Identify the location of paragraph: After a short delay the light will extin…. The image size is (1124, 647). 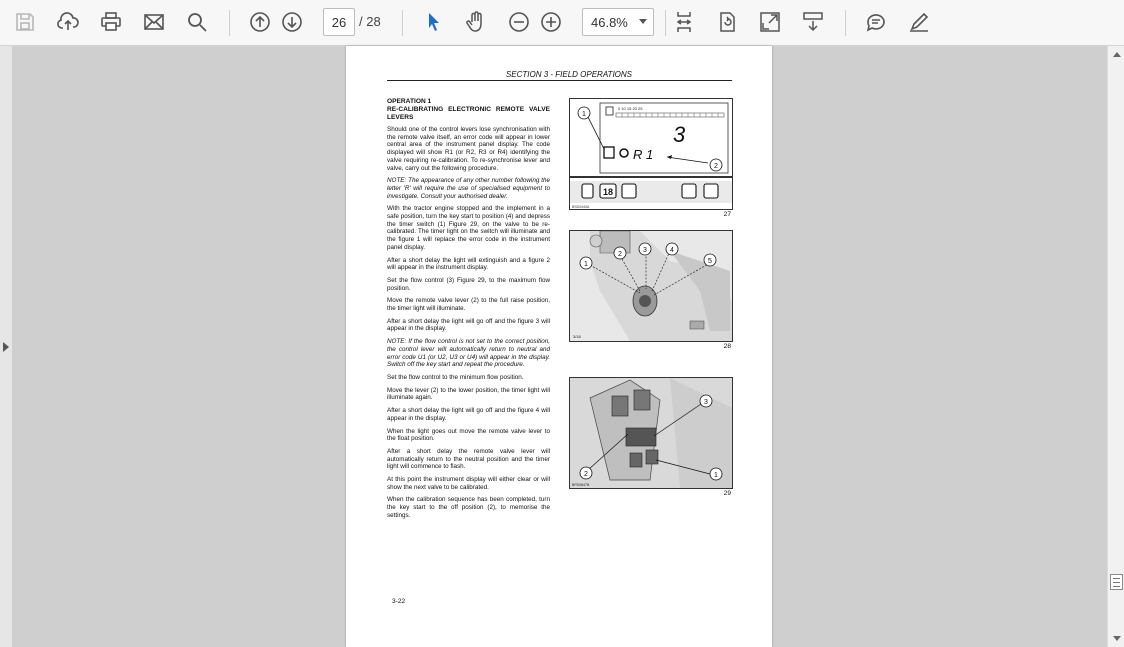
(468, 264).